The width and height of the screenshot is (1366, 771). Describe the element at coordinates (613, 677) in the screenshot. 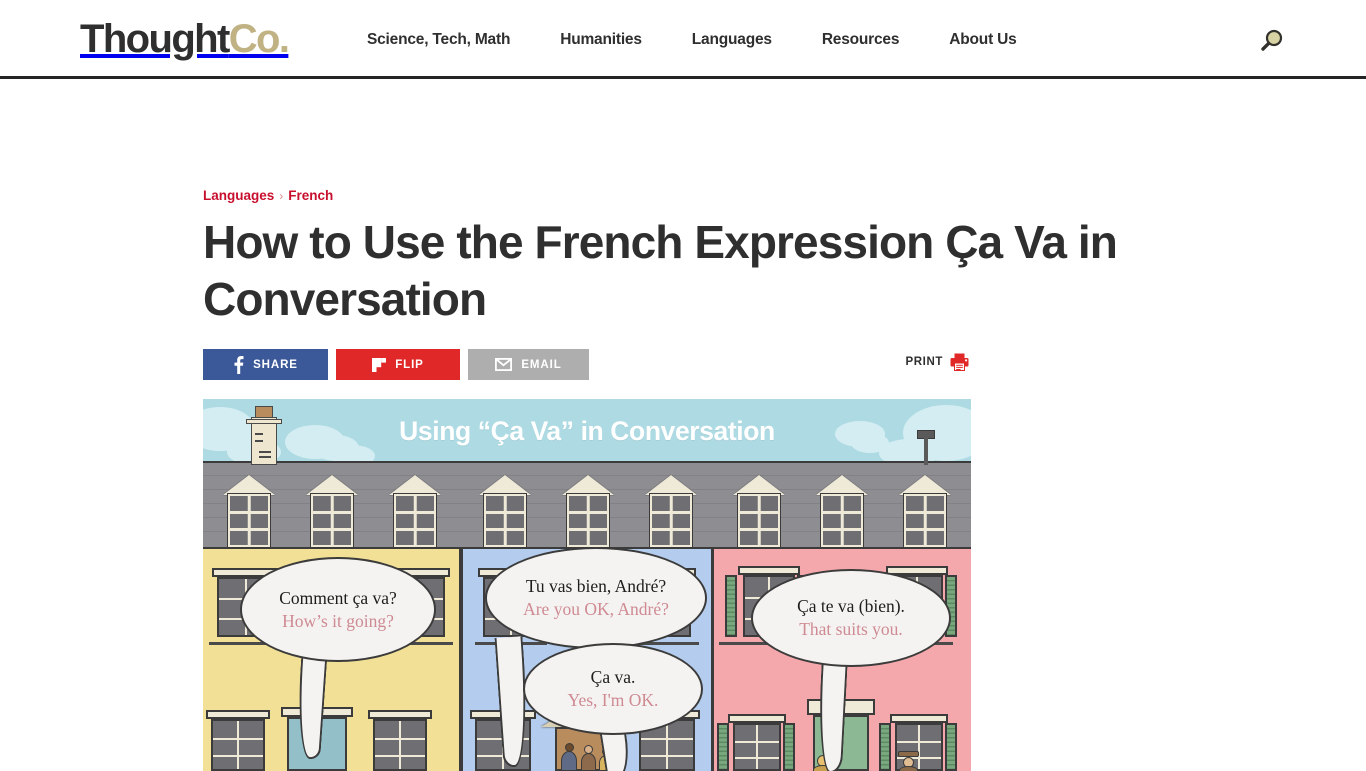

I see `speech-french-text: Ça va.` at that location.